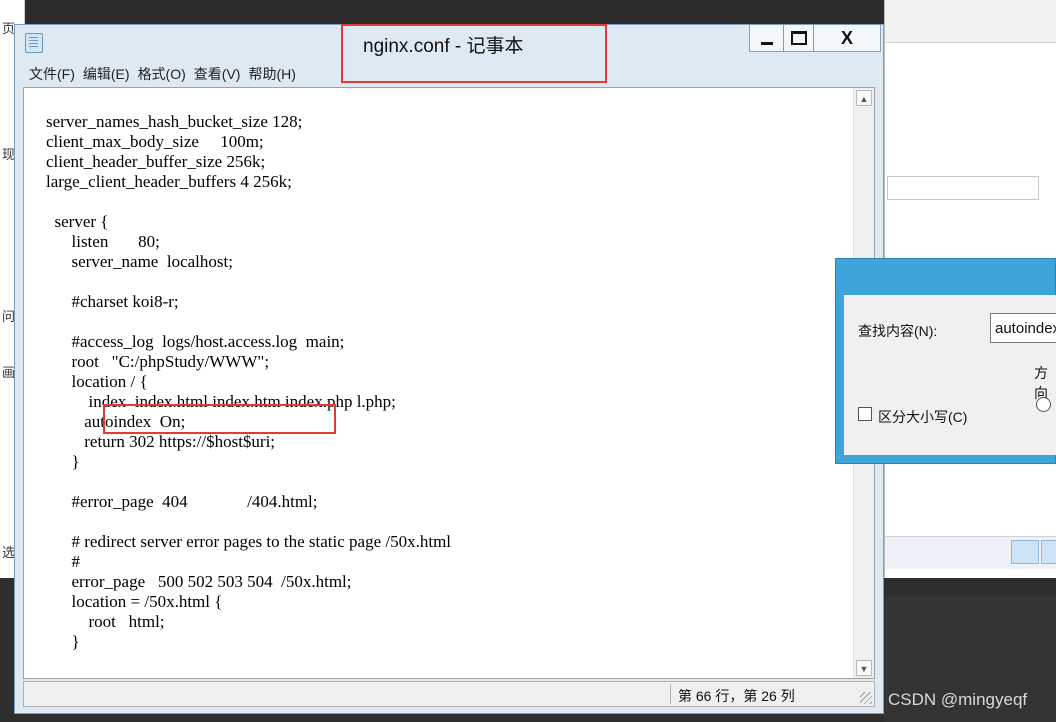 Image resolution: width=1056 pixels, height=722 pixels. What do you see at coordinates (264, 74) in the screenshot?
I see `menu-help: 帮助(H)` at bounding box center [264, 74].